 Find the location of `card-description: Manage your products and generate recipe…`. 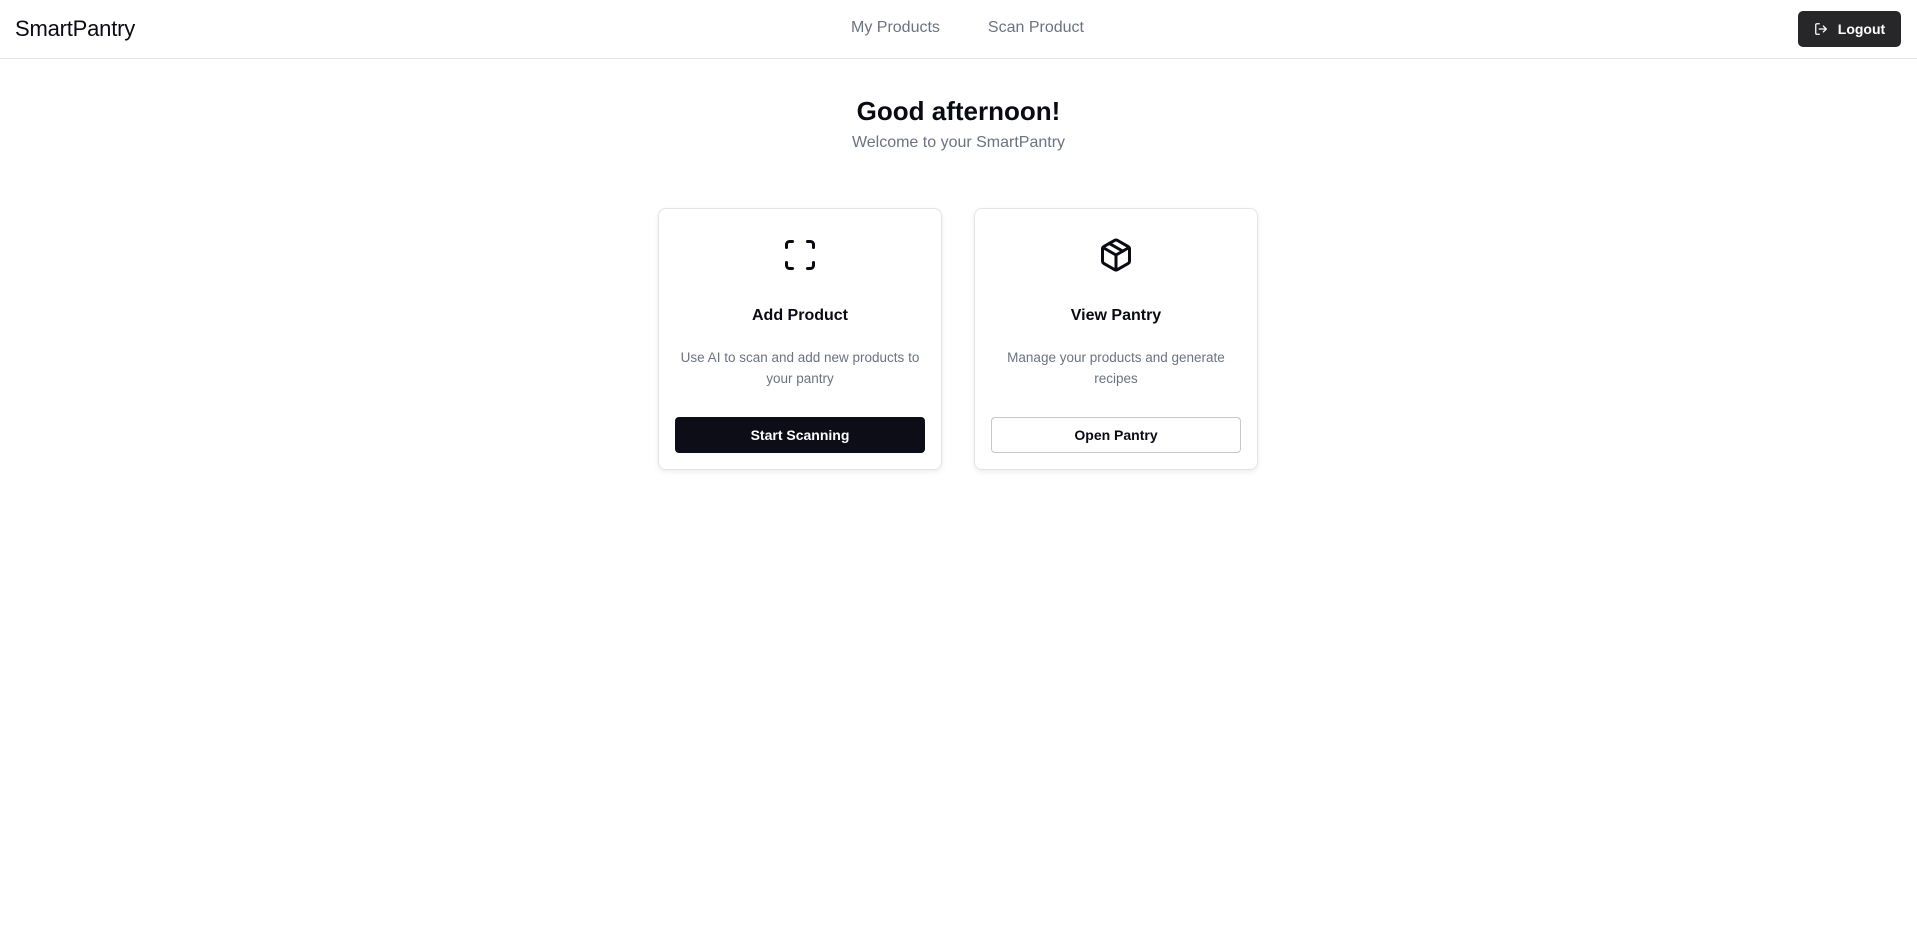

card-description: Manage your products and generate recipe… is located at coordinates (1116, 368).